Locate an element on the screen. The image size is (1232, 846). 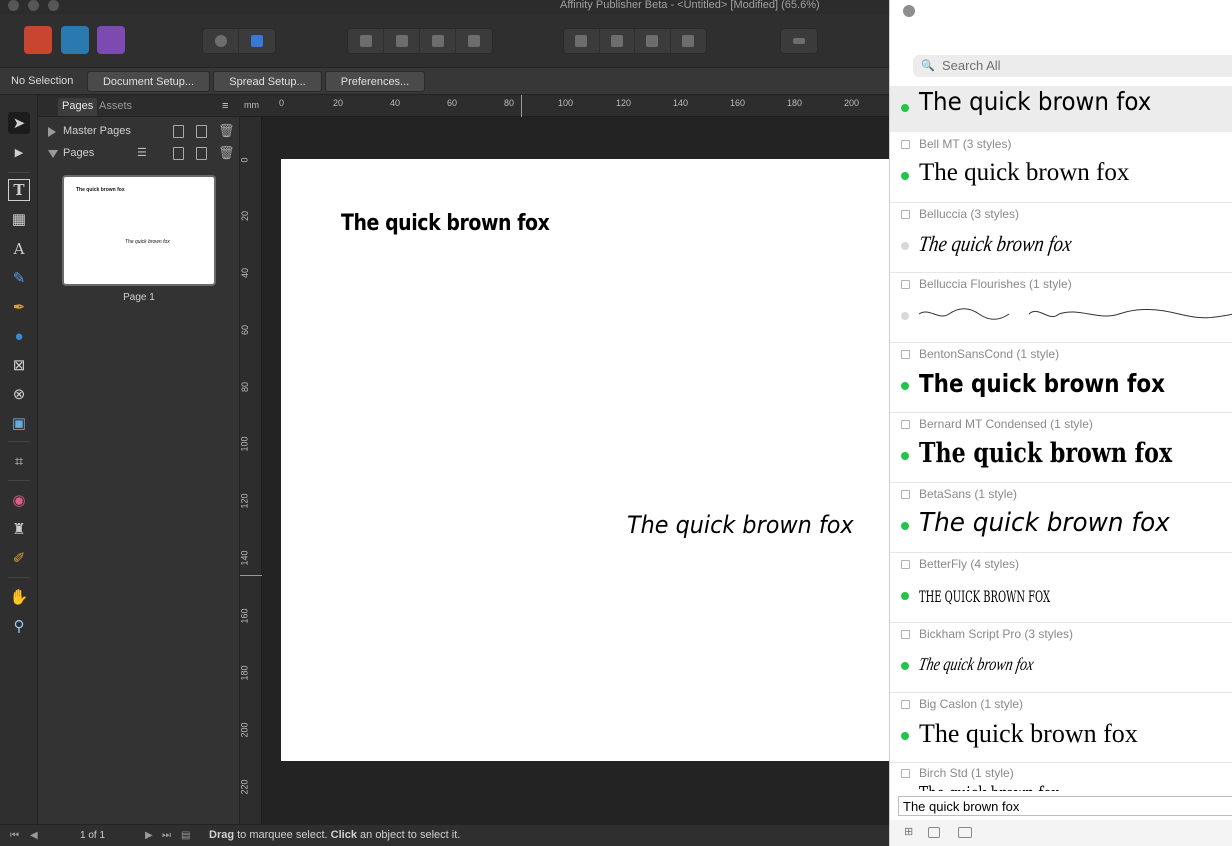
font-list-item: The quick brown fox is located at coordinates (1061, 109).